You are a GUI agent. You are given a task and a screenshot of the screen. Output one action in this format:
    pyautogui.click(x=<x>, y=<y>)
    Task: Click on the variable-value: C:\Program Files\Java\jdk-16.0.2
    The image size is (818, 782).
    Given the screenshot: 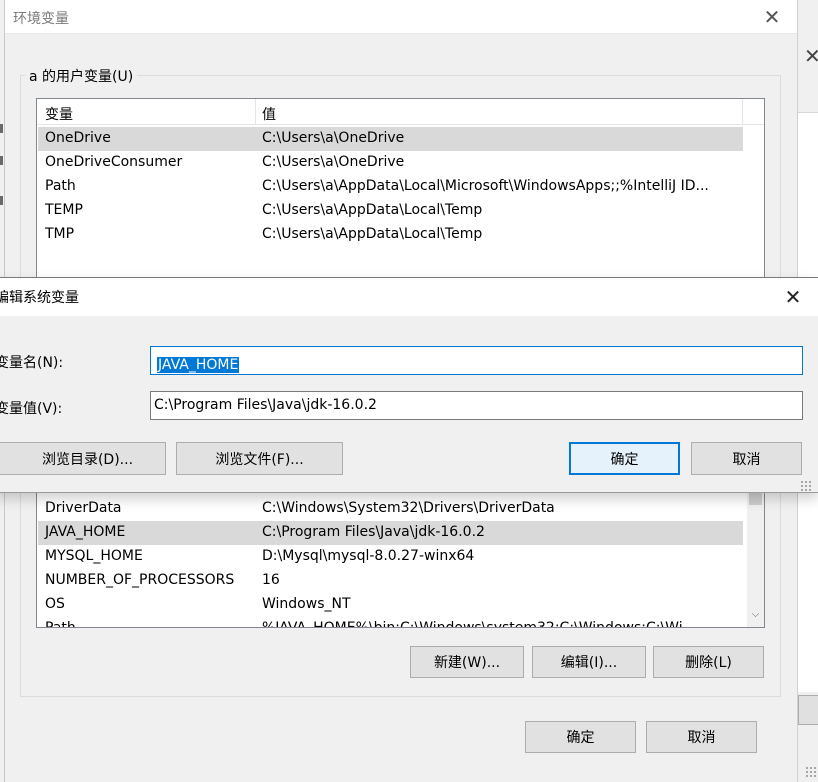 What is the action you would take?
    pyautogui.click(x=373, y=532)
    